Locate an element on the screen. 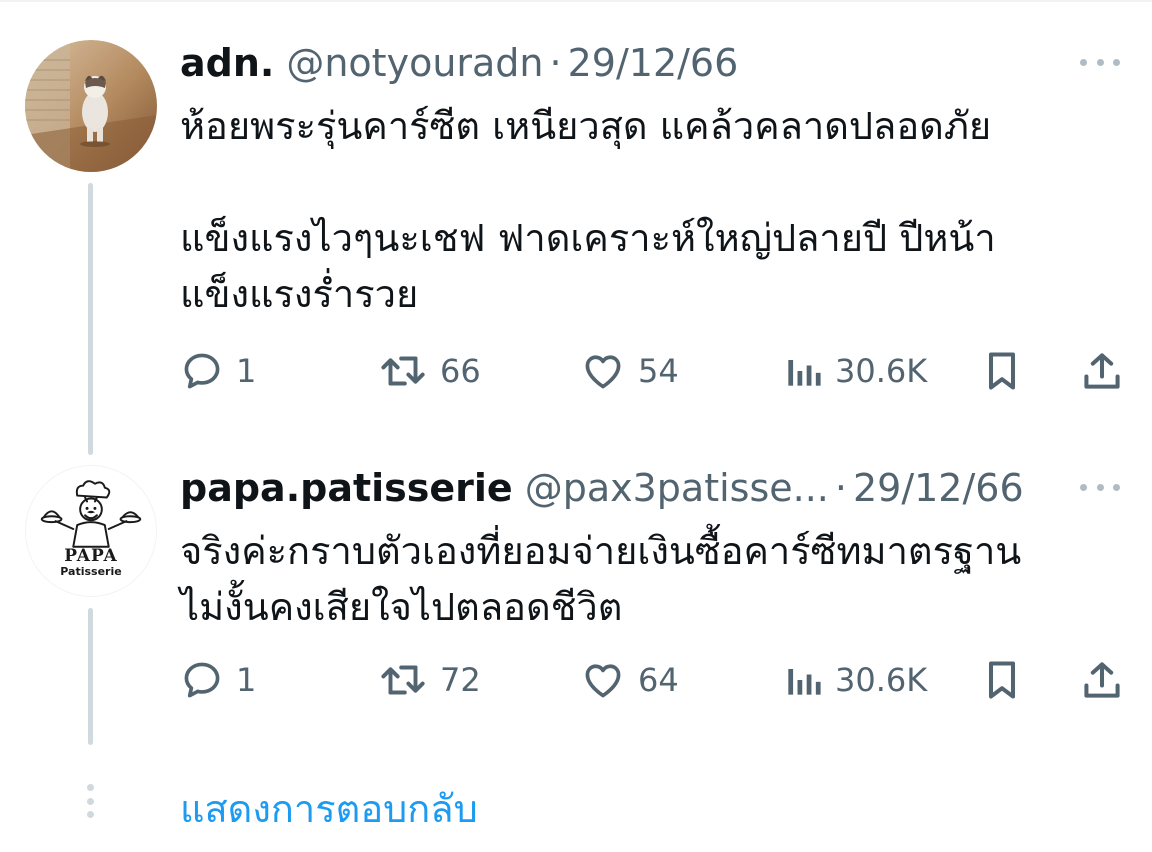  like-button: 64 is located at coordinates (629, 680).